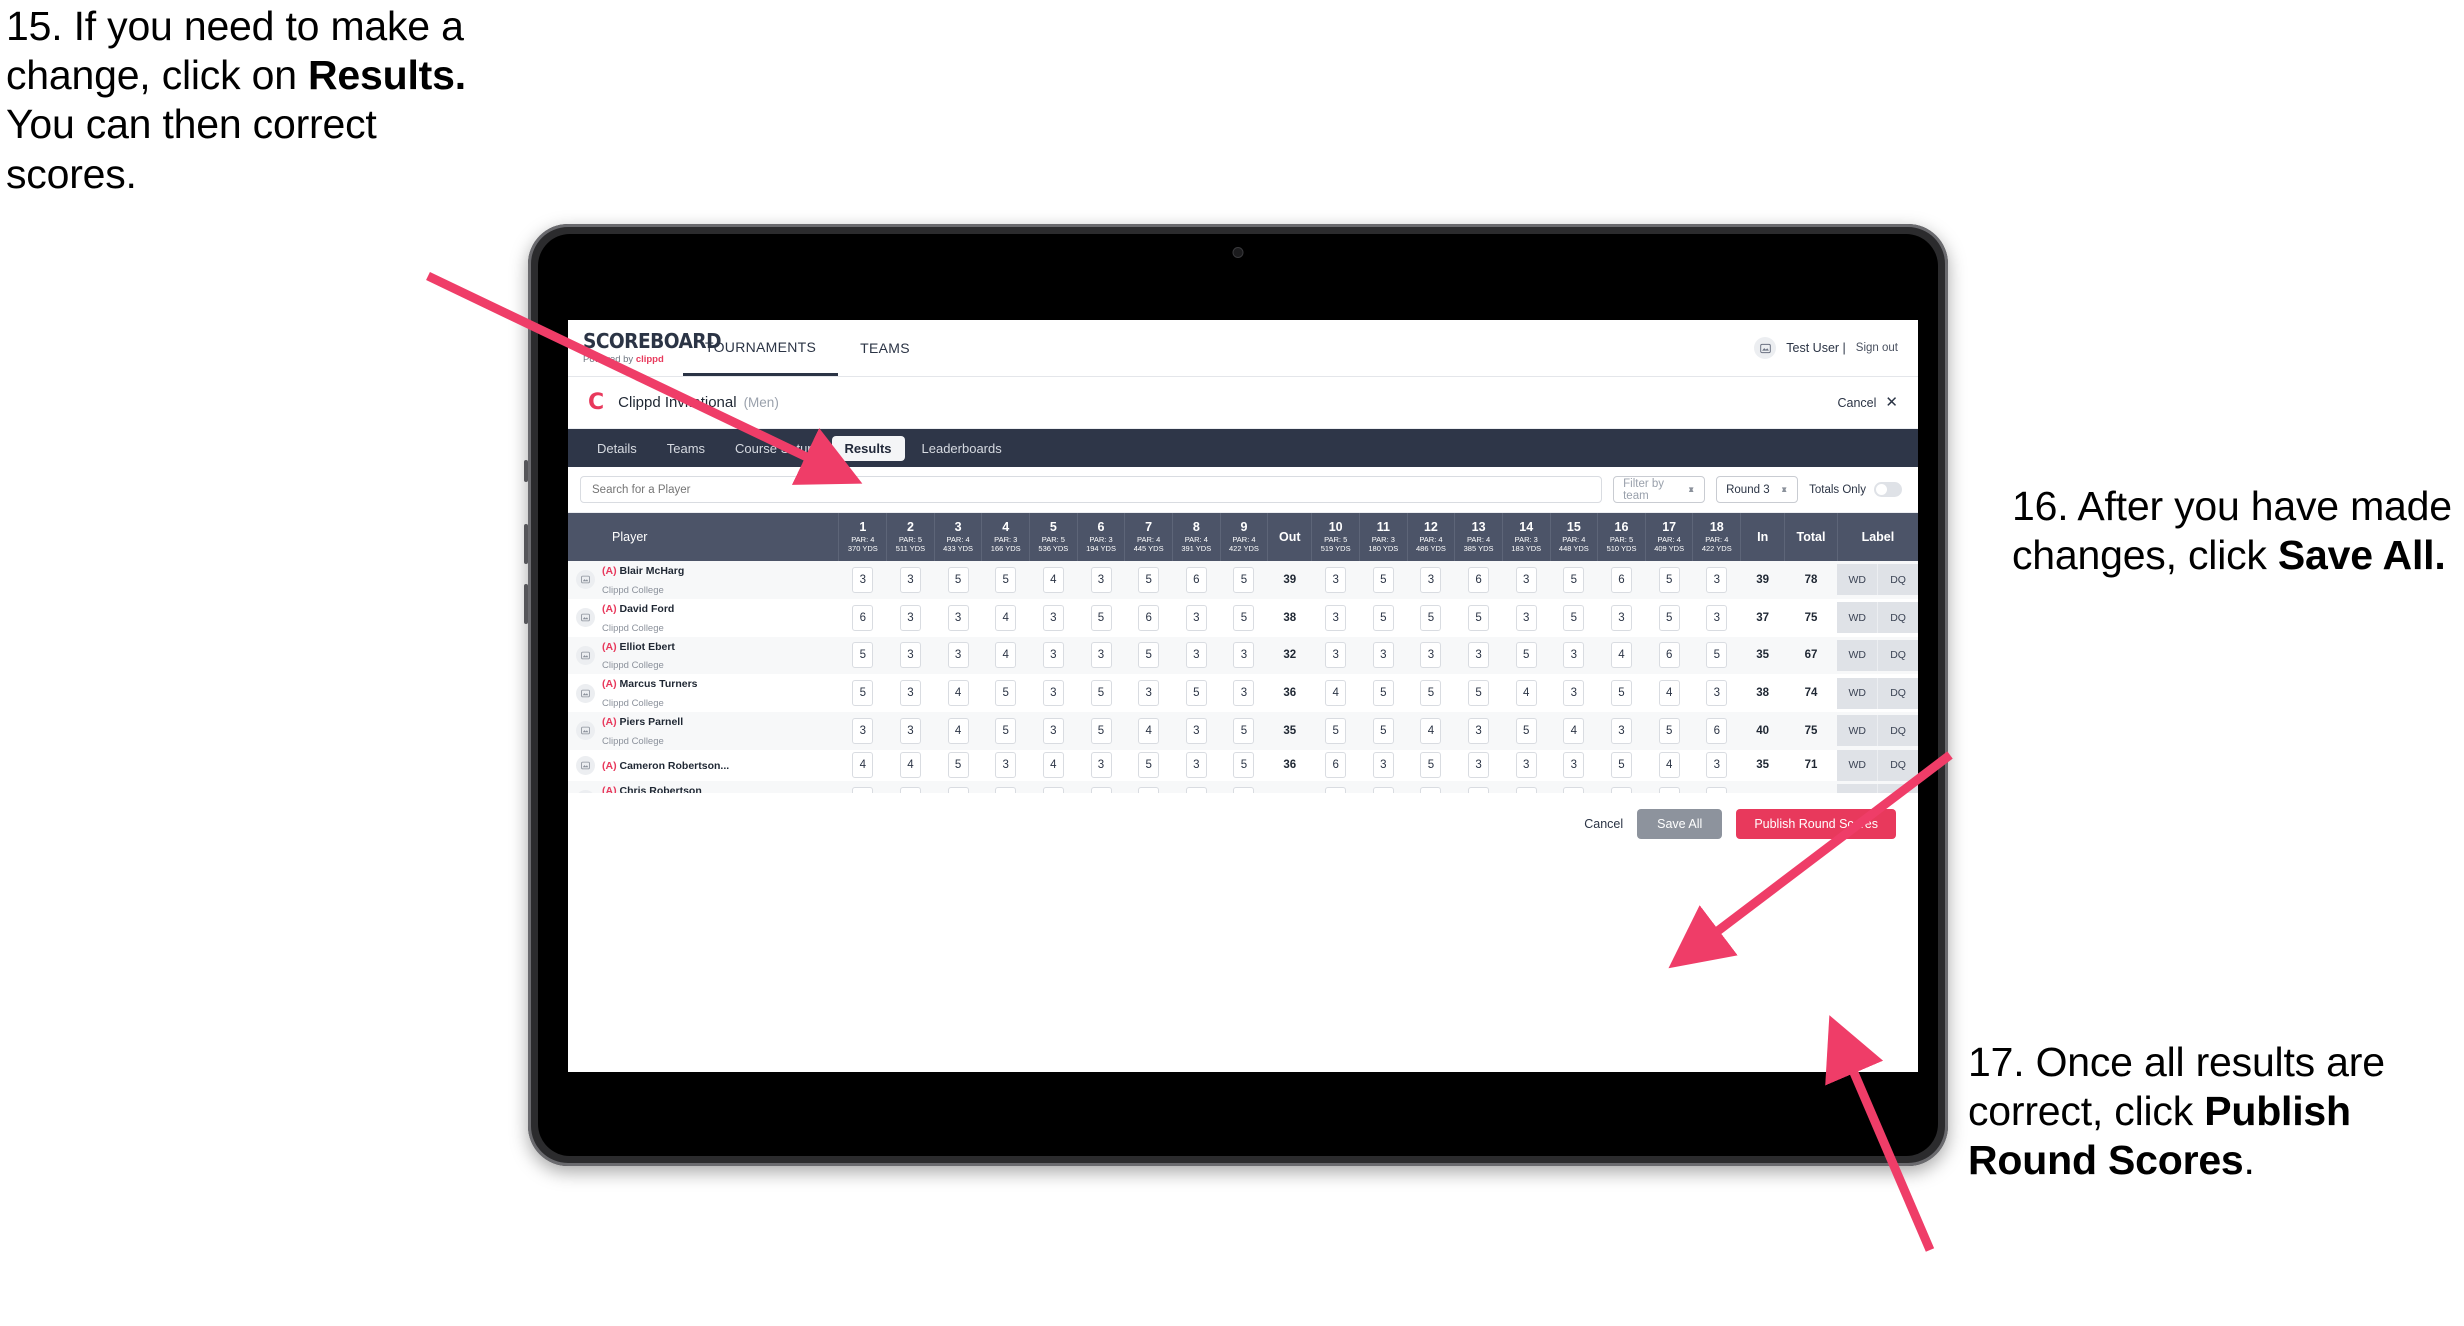  Describe the element at coordinates (958, 765) in the screenshot. I see `score-cell-hole-3: 5` at that location.